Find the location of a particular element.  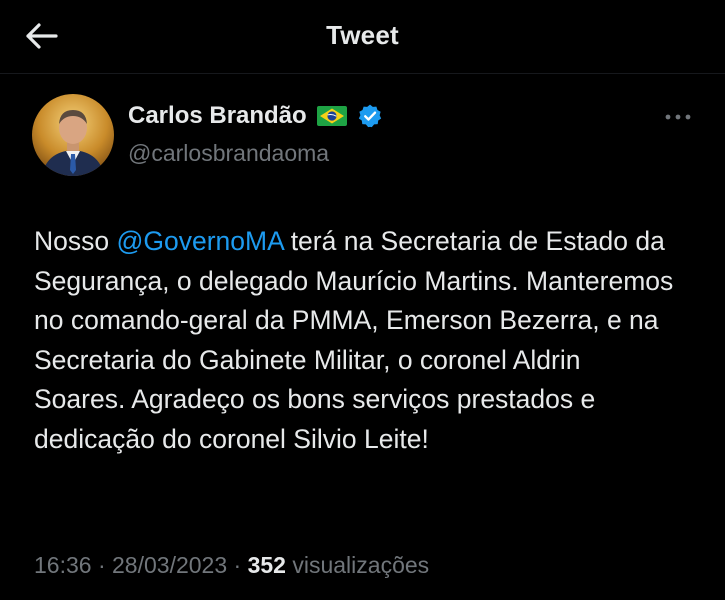

brazil-flag-icon is located at coordinates (331, 116).